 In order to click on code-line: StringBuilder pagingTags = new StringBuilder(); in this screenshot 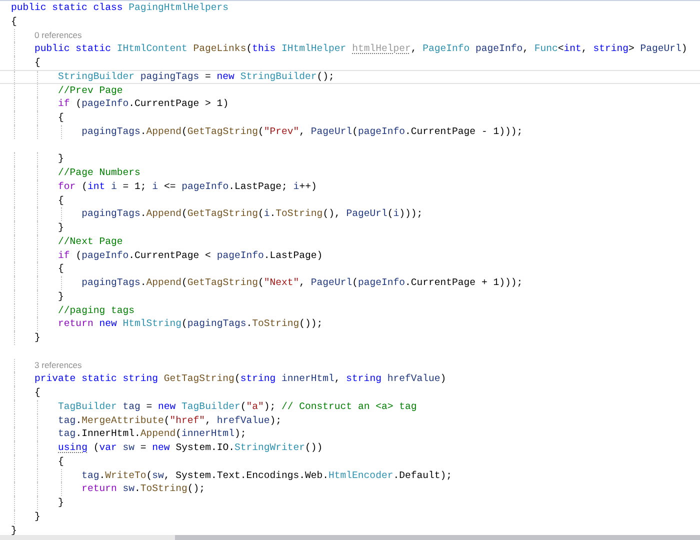, I will do `click(350, 77)`.